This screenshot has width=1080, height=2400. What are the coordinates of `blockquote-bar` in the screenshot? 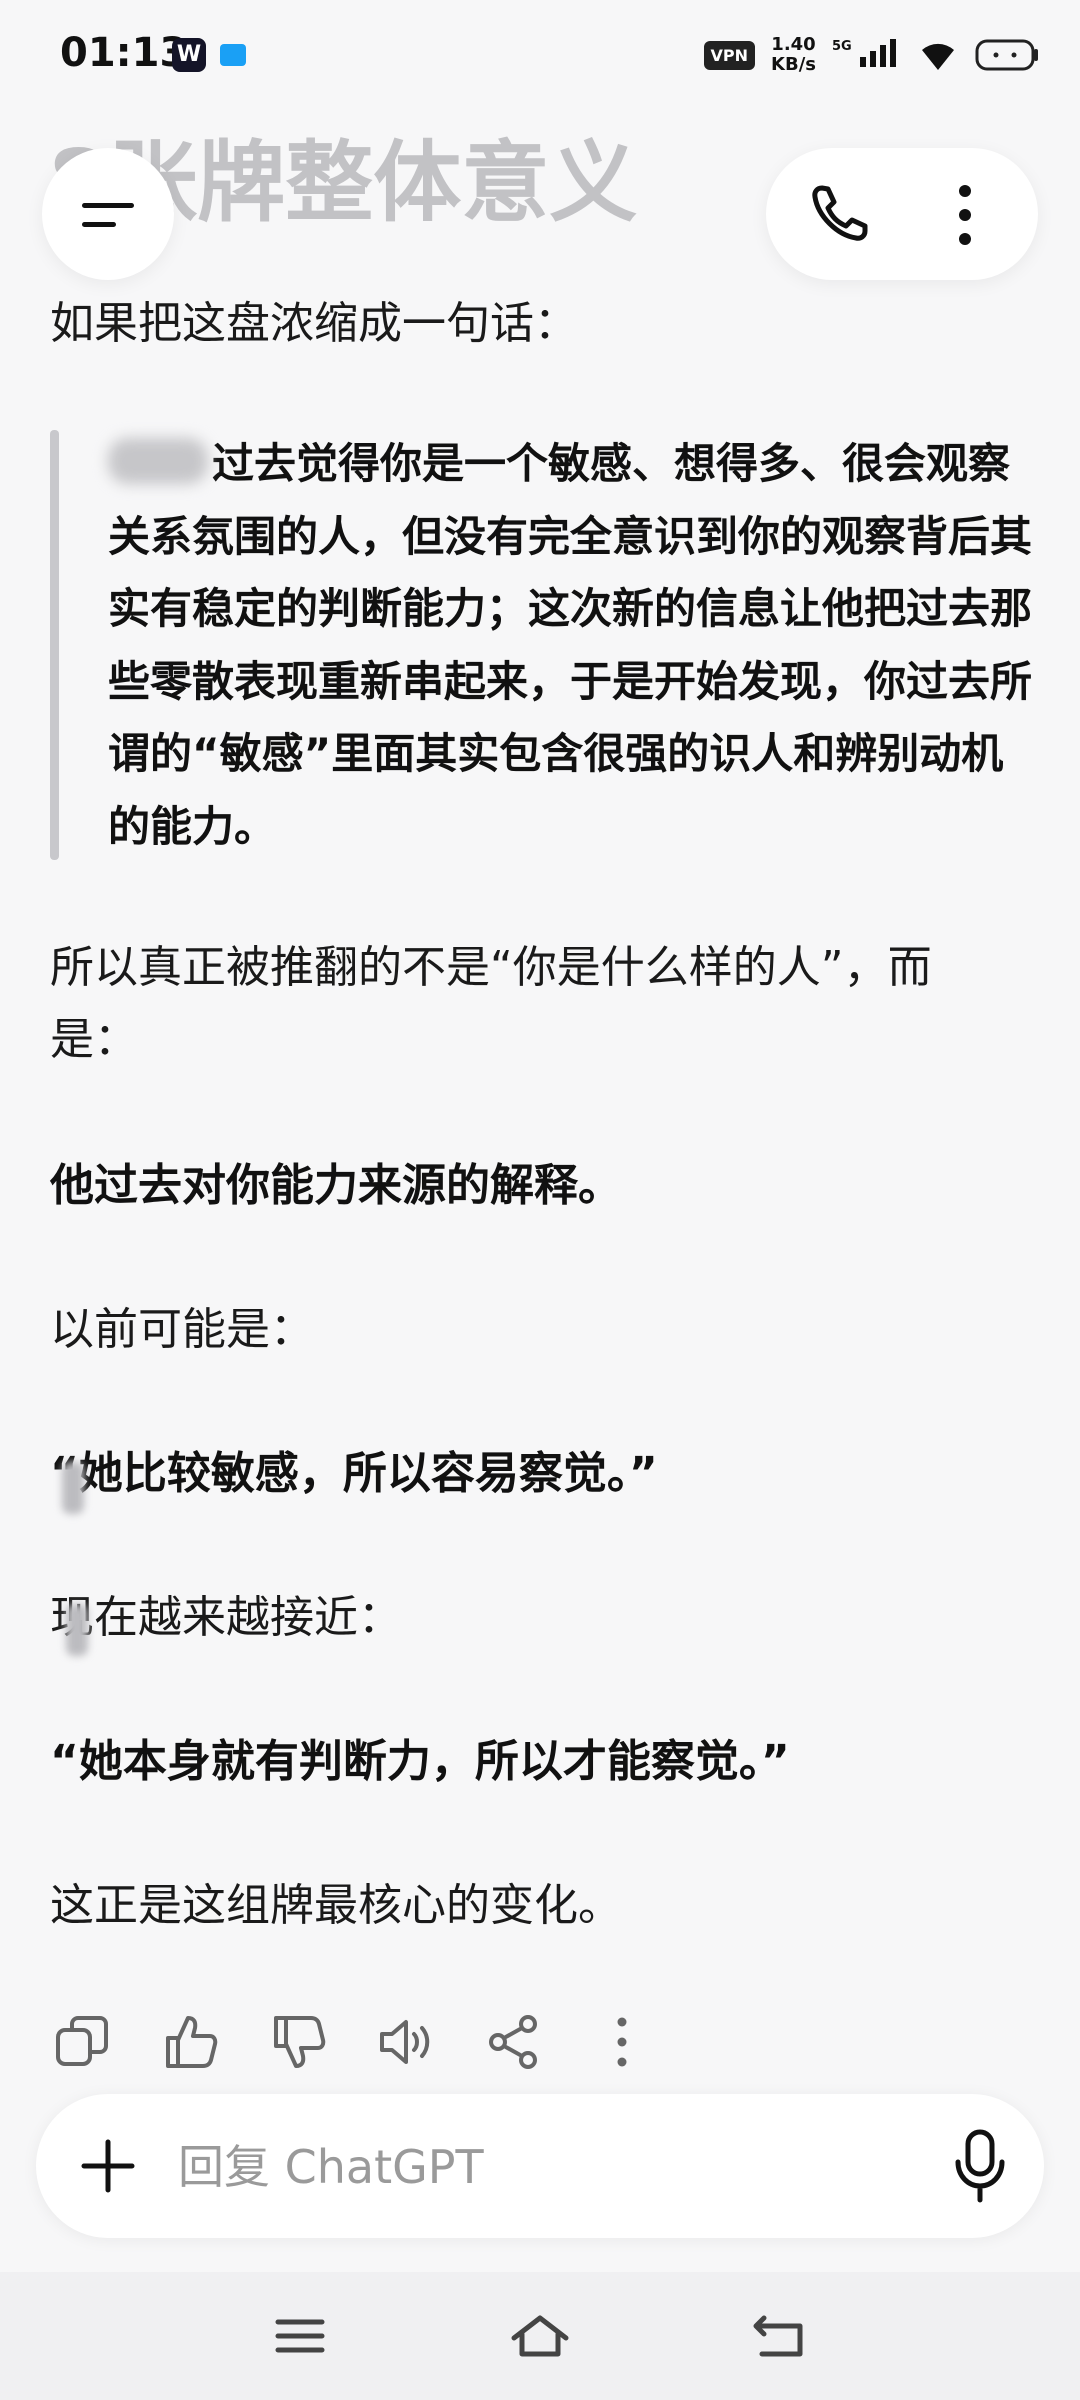 It's located at (54, 645).